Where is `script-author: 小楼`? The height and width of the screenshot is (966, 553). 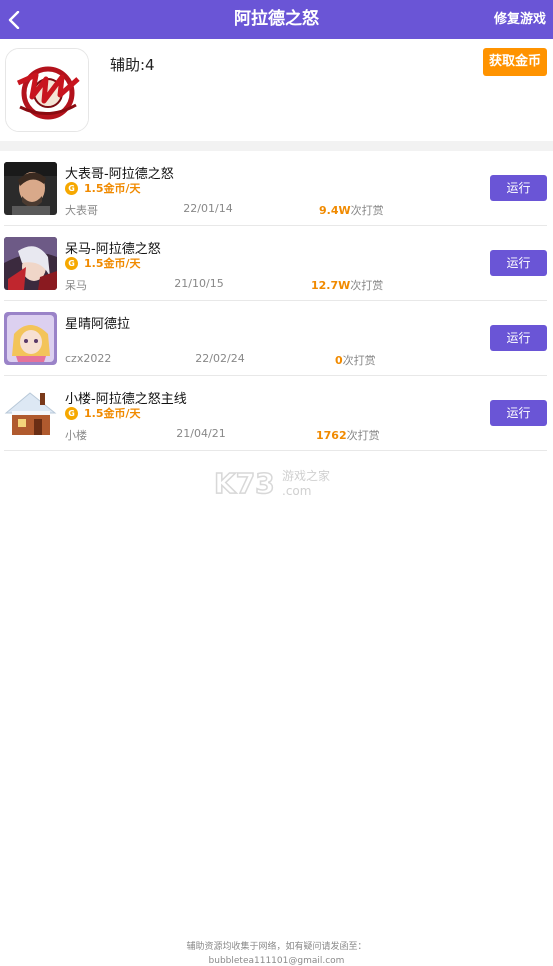
script-author: 小楼 is located at coordinates (76, 435).